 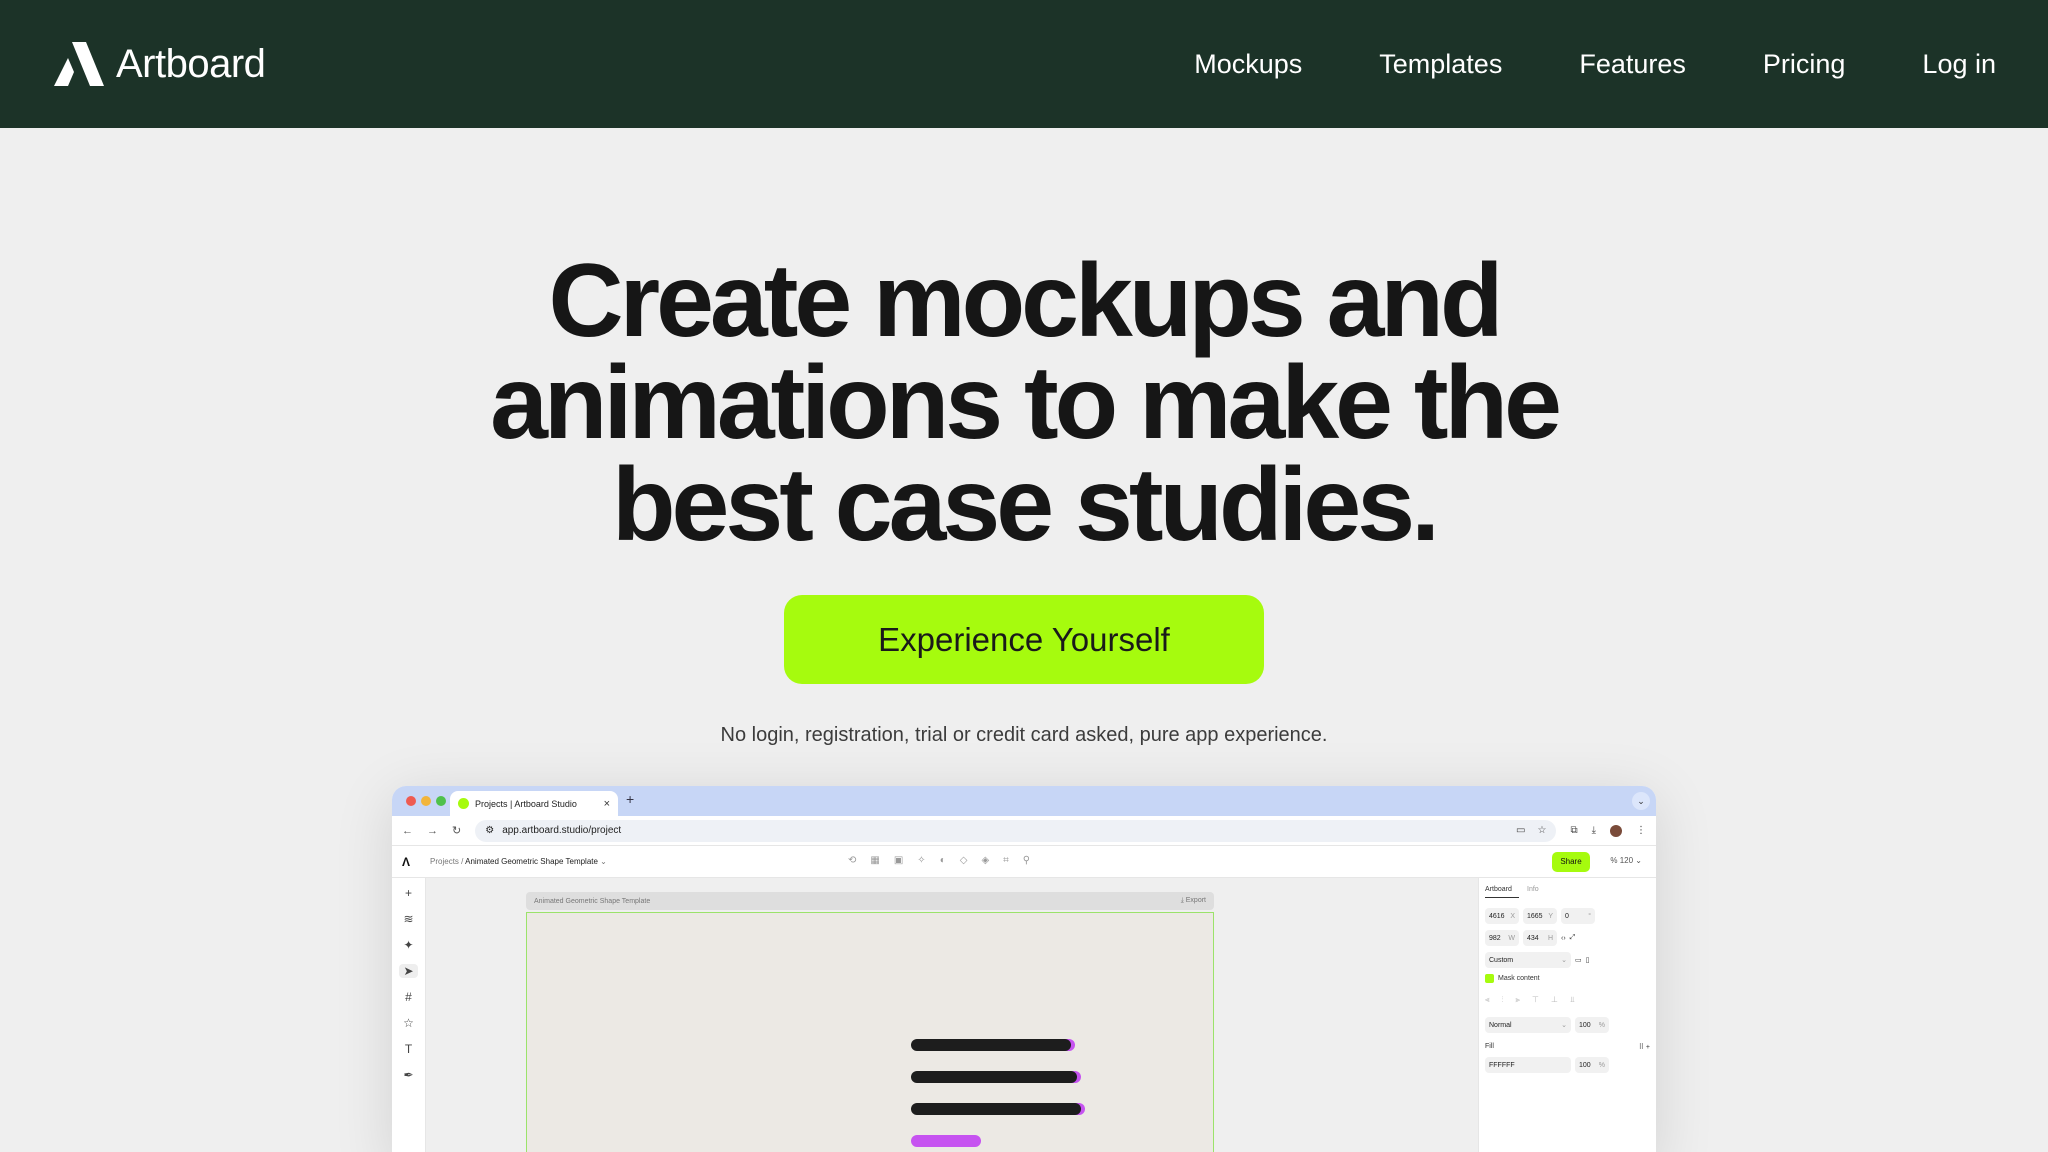 What do you see at coordinates (1644, 1047) in the screenshot?
I see `fill-options-icon: ⠿ +` at bounding box center [1644, 1047].